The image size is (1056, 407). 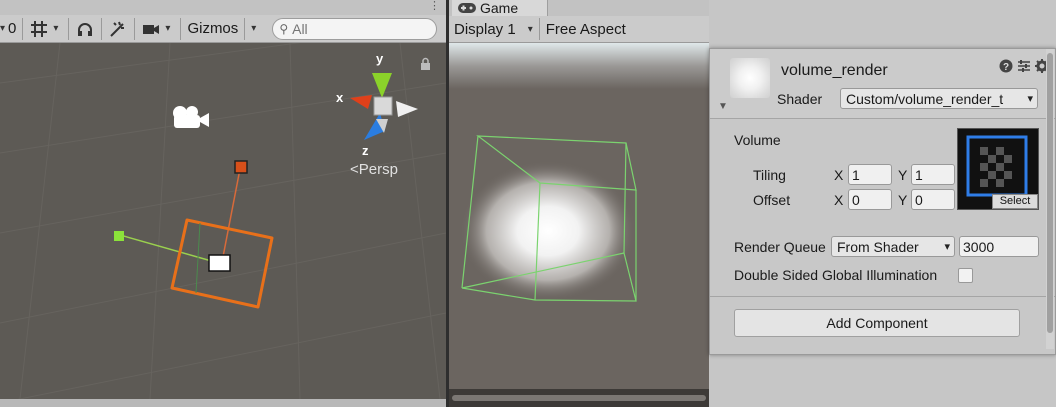 I want to click on render-queue-label: Render Queue, so click(x=780, y=247).